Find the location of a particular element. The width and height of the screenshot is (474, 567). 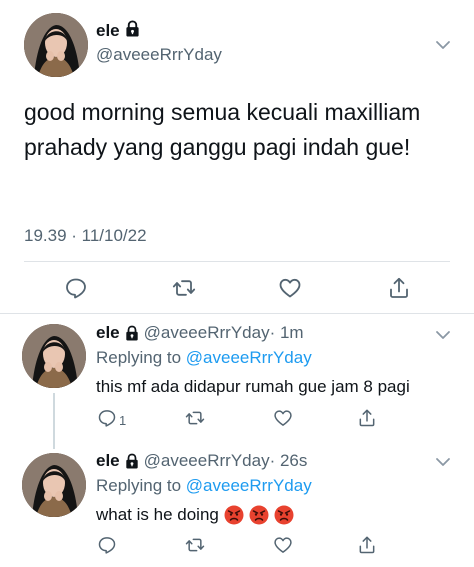

thread-line is located at coordinates (54, 421).